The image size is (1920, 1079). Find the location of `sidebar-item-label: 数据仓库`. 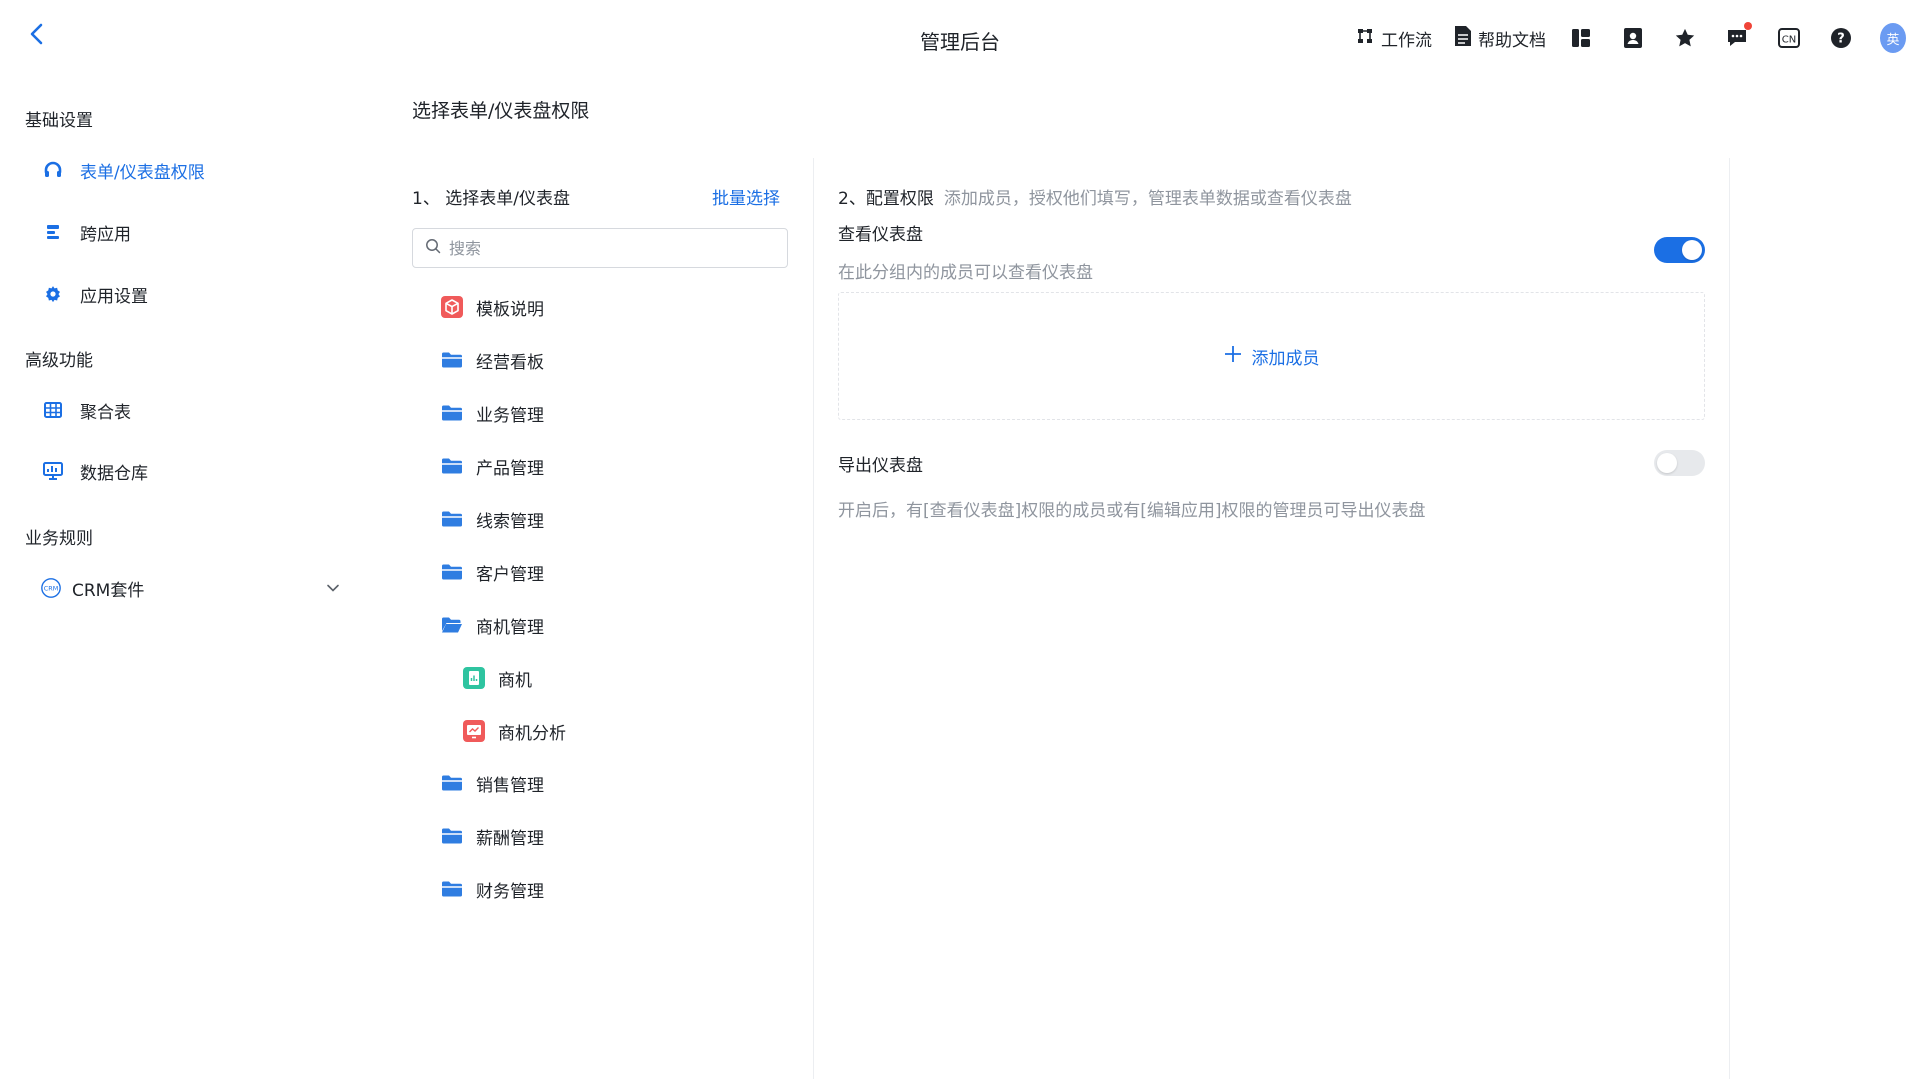

sidebar-item-label: 数据仓库 is located at coordinates (114, 473).